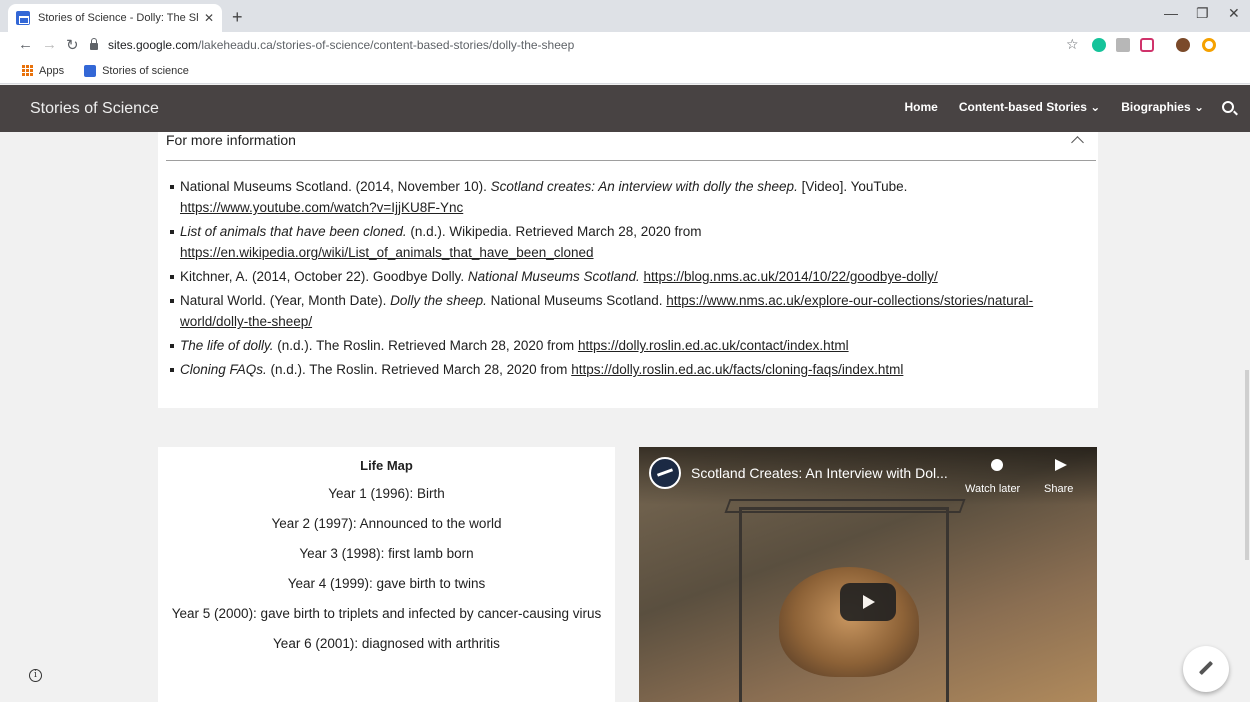 The height and width of the screenshot is (702, 1250). Describe the element at coordinates (1234, 13) in the screenshot. I see `close-window-button: ✕` at that location.